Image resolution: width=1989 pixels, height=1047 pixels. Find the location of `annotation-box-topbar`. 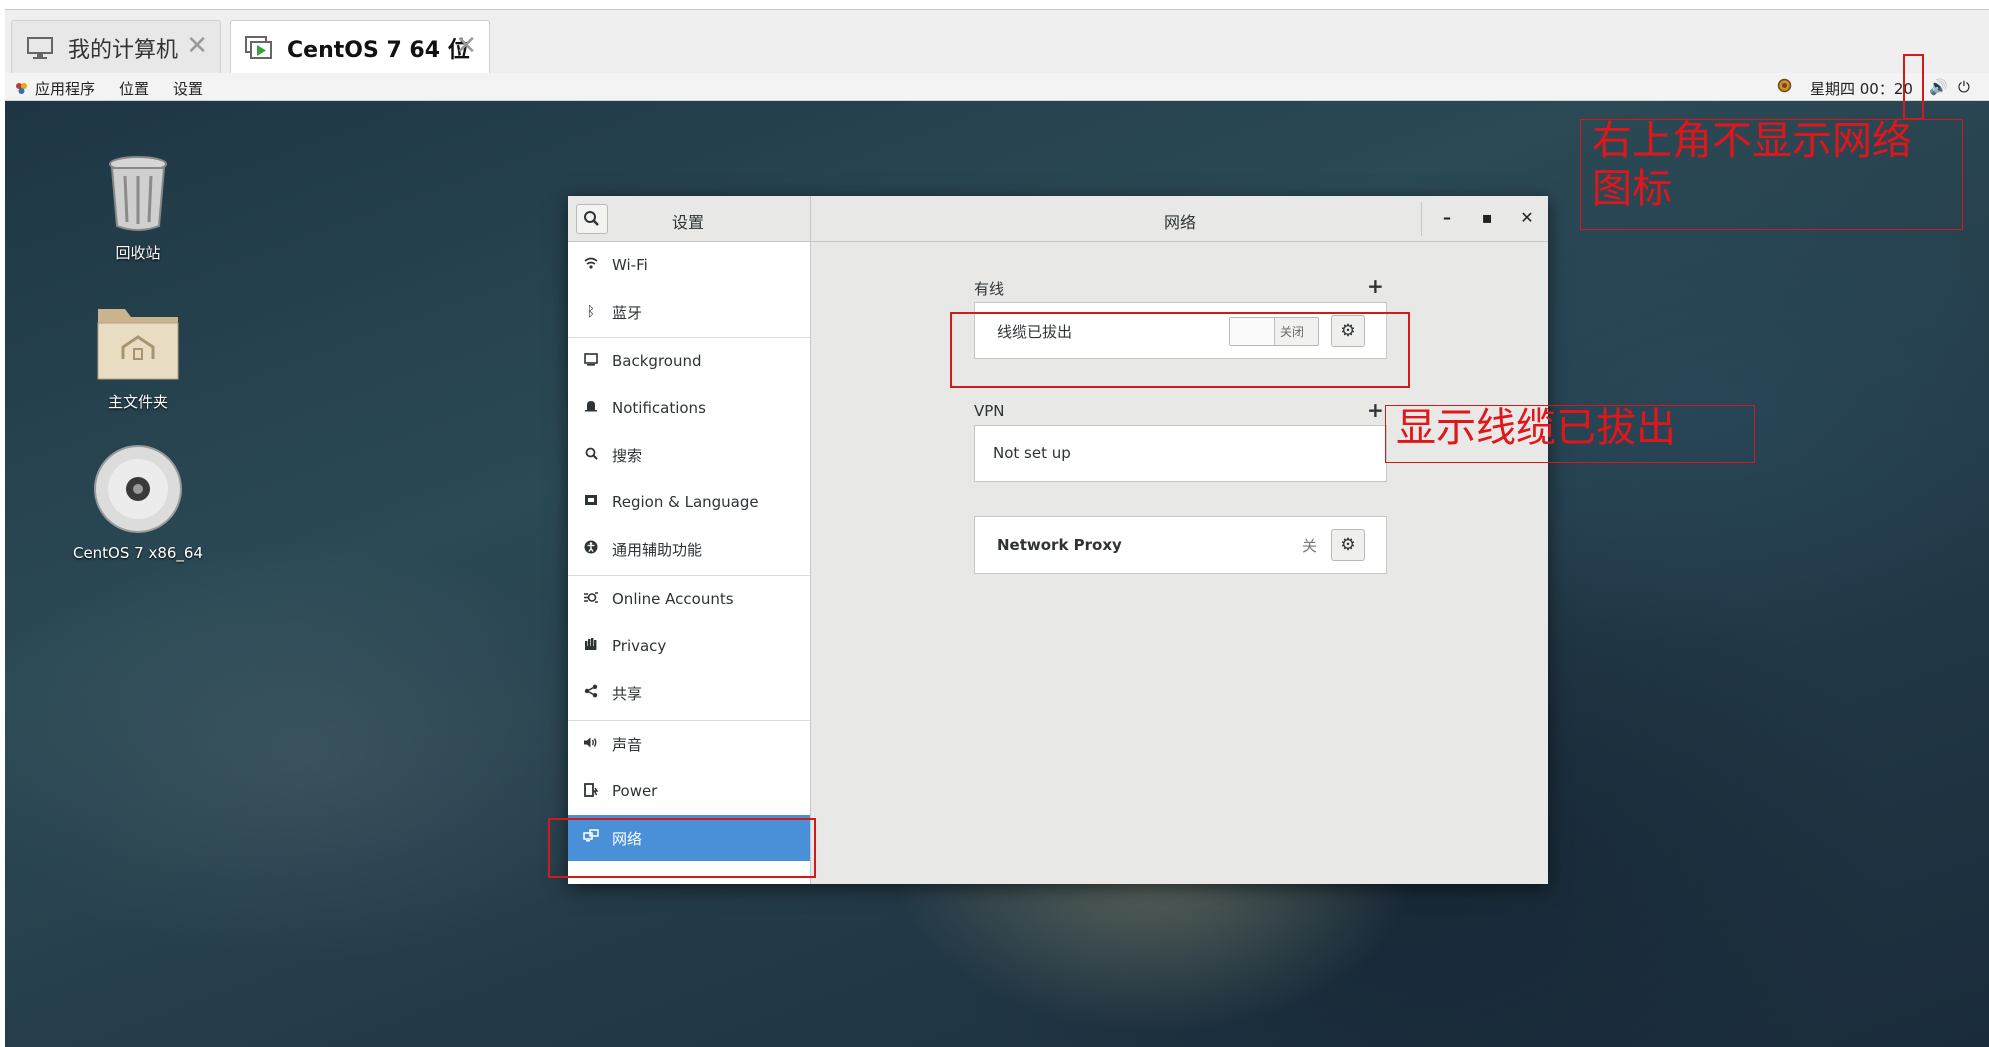

annotation-box-topbar is located at coordinates (1913, 87).